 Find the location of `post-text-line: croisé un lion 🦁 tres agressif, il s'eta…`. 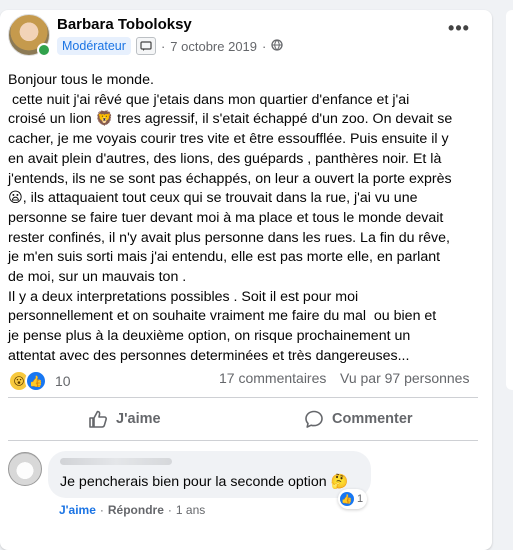

post-text-line: croisé un lion 🦁 tres agressif, il s'eta… is located at coordinates (230, 119).